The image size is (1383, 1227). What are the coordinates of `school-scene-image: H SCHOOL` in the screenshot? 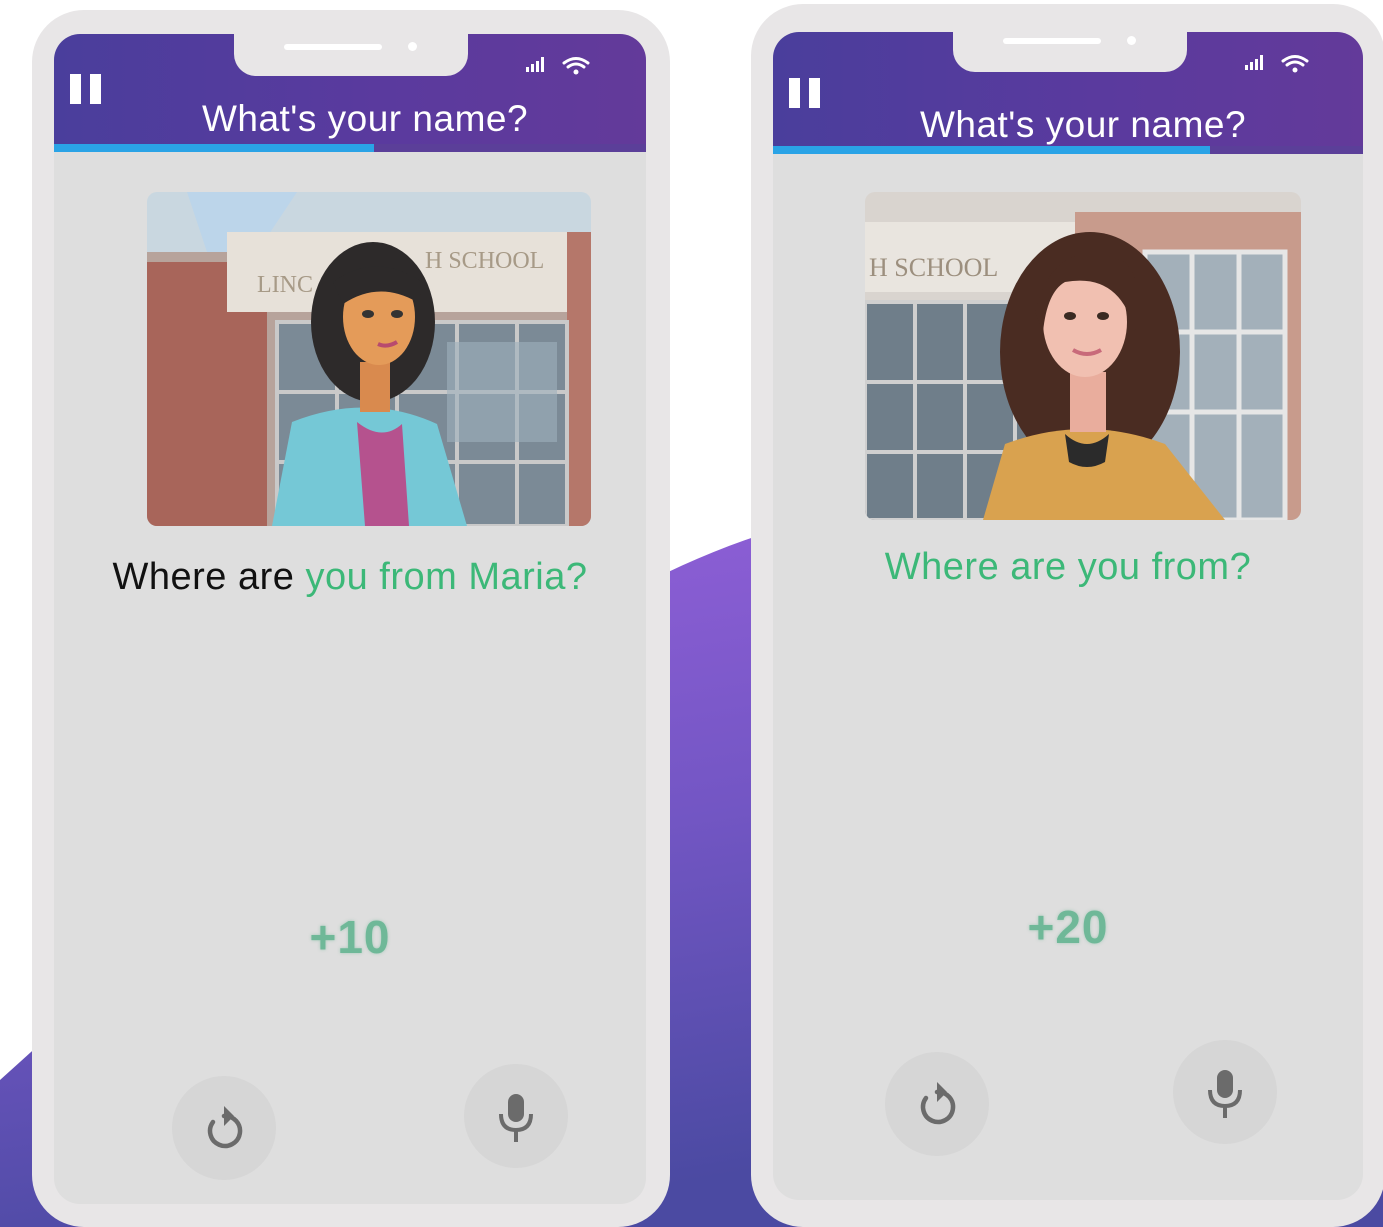 It's located at (1083, 356).